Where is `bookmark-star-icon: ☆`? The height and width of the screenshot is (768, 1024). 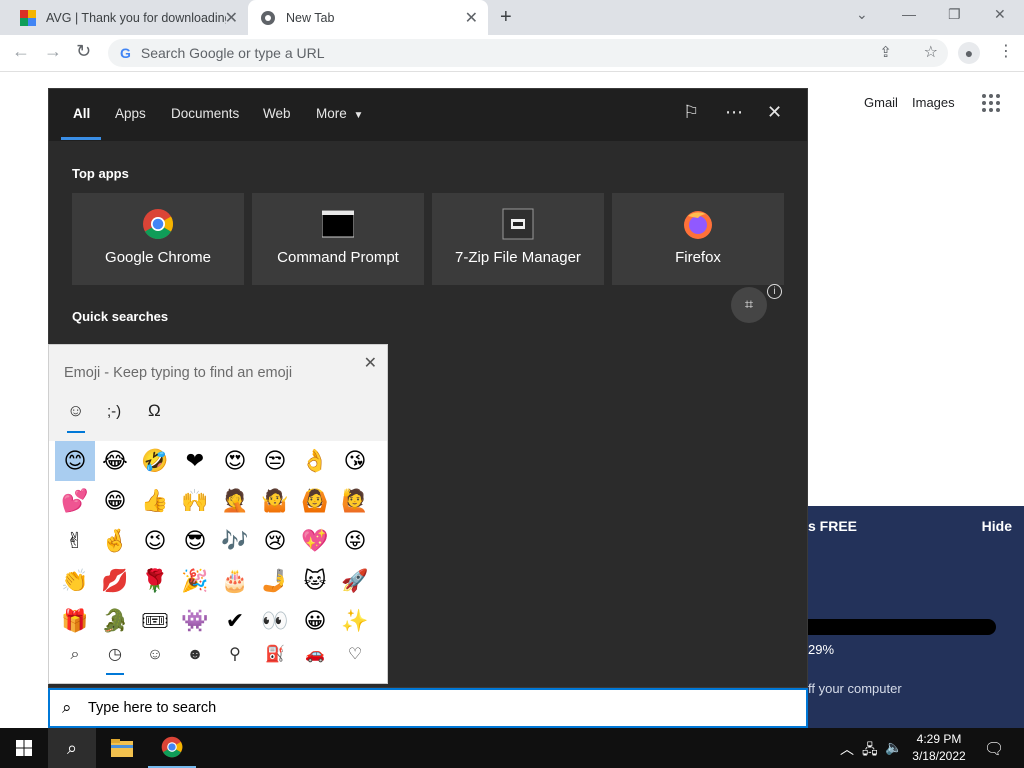
bookmark-star-icon: ☆ is located at coordinates (931, 52).